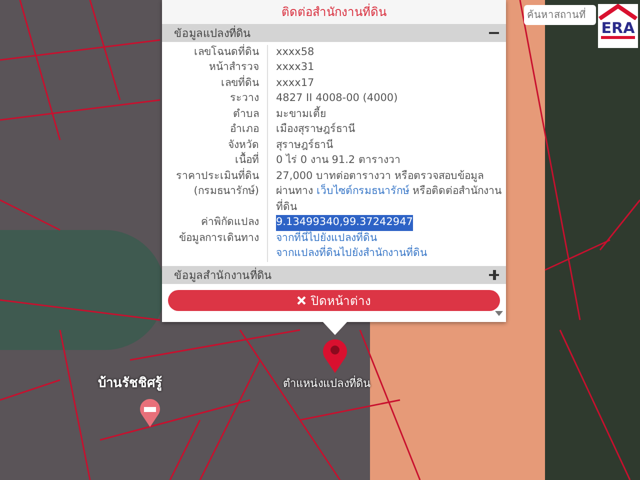 The height and width of the screenshot is (480, 640). Describe the element at coordinates (315, 130) in the screenshot. I see `field-value: เมืองสุราษฎร์ธานี` at that location.